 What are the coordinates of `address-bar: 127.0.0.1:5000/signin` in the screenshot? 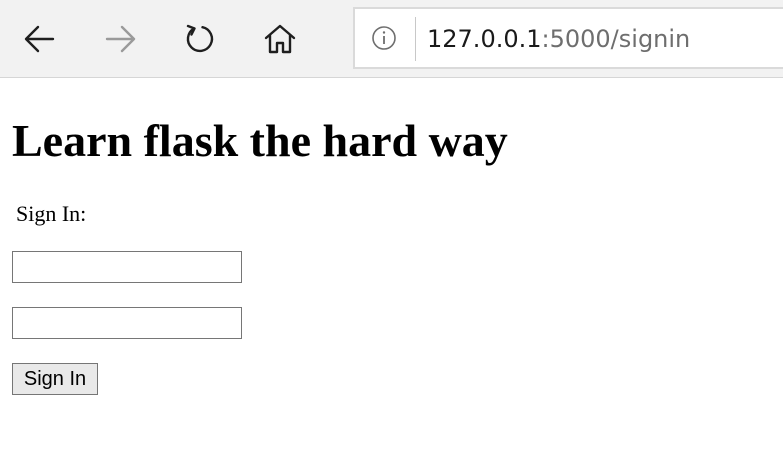 It's located at (568, 38).